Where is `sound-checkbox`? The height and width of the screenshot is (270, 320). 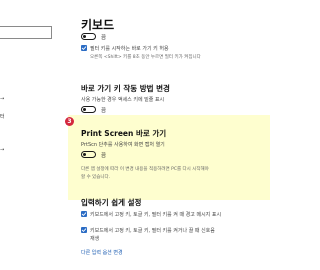 sound-checkbox is located at coordinates (84, 230).